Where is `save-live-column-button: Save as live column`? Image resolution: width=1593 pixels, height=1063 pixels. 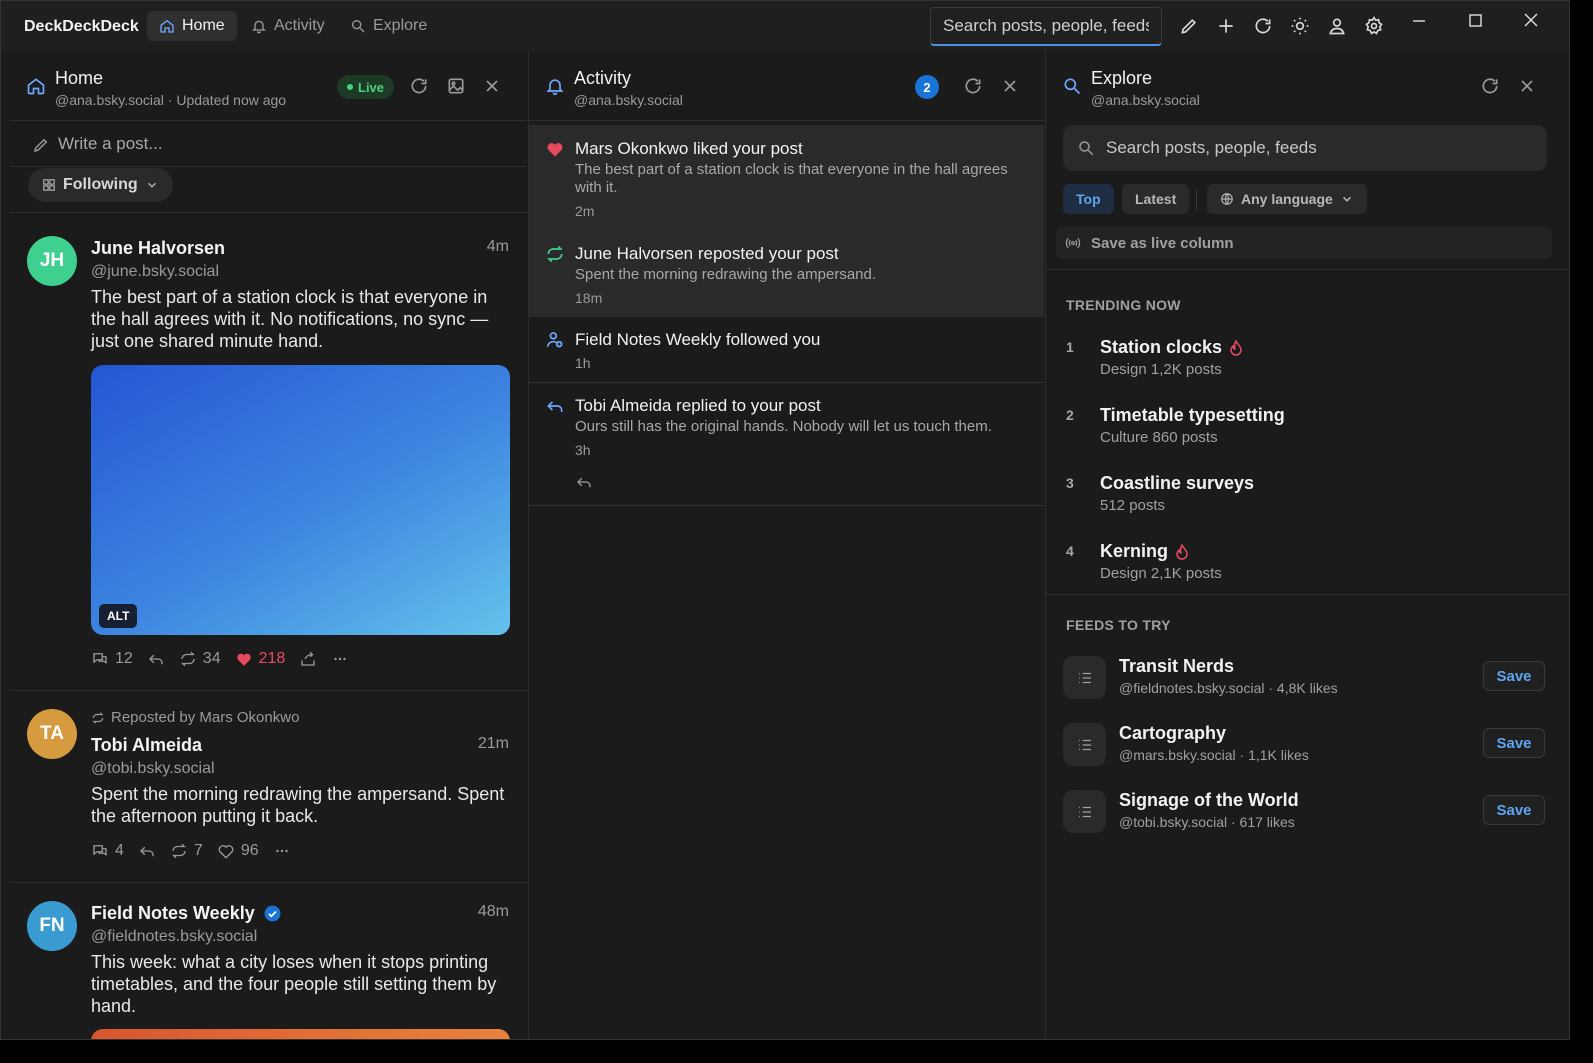
save-live-column-button: Save as live column is located at coordinates (1304, 243).